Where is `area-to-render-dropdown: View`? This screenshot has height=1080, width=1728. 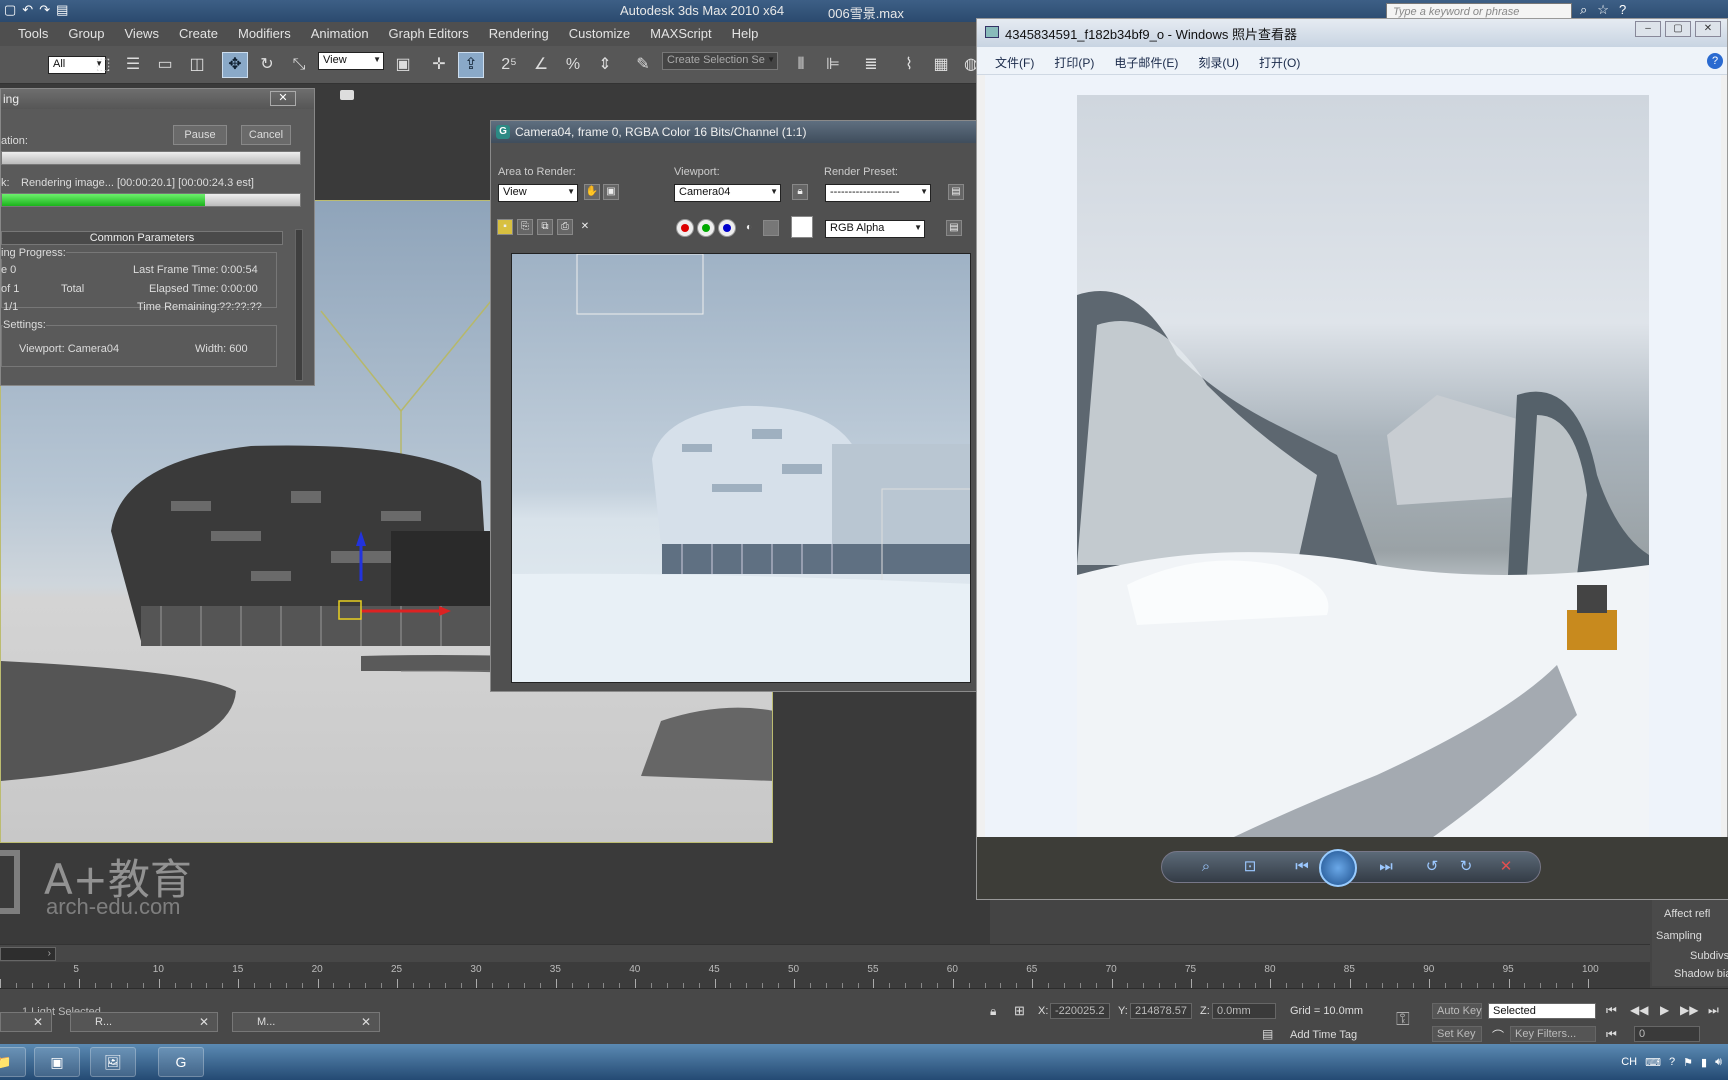
area-to-render-dropdown: View is located at coordinates (538, 193).